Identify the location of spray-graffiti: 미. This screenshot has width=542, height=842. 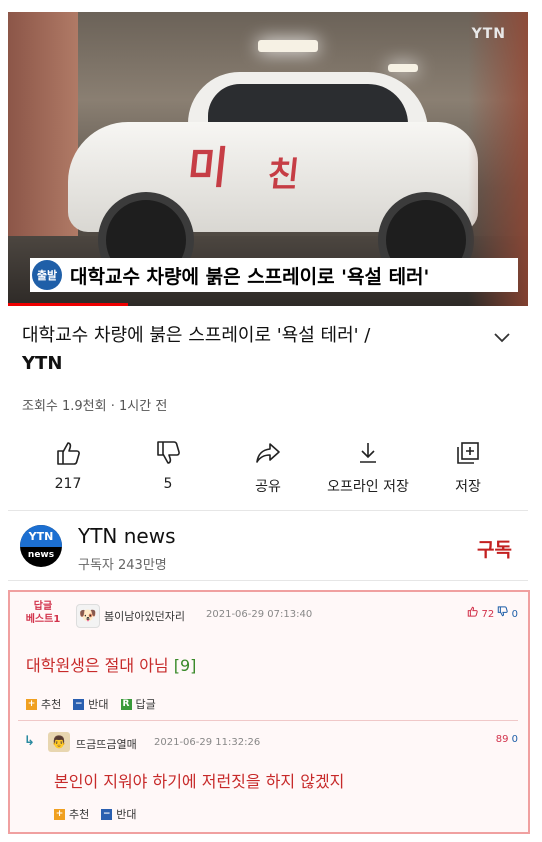
(207, 168).